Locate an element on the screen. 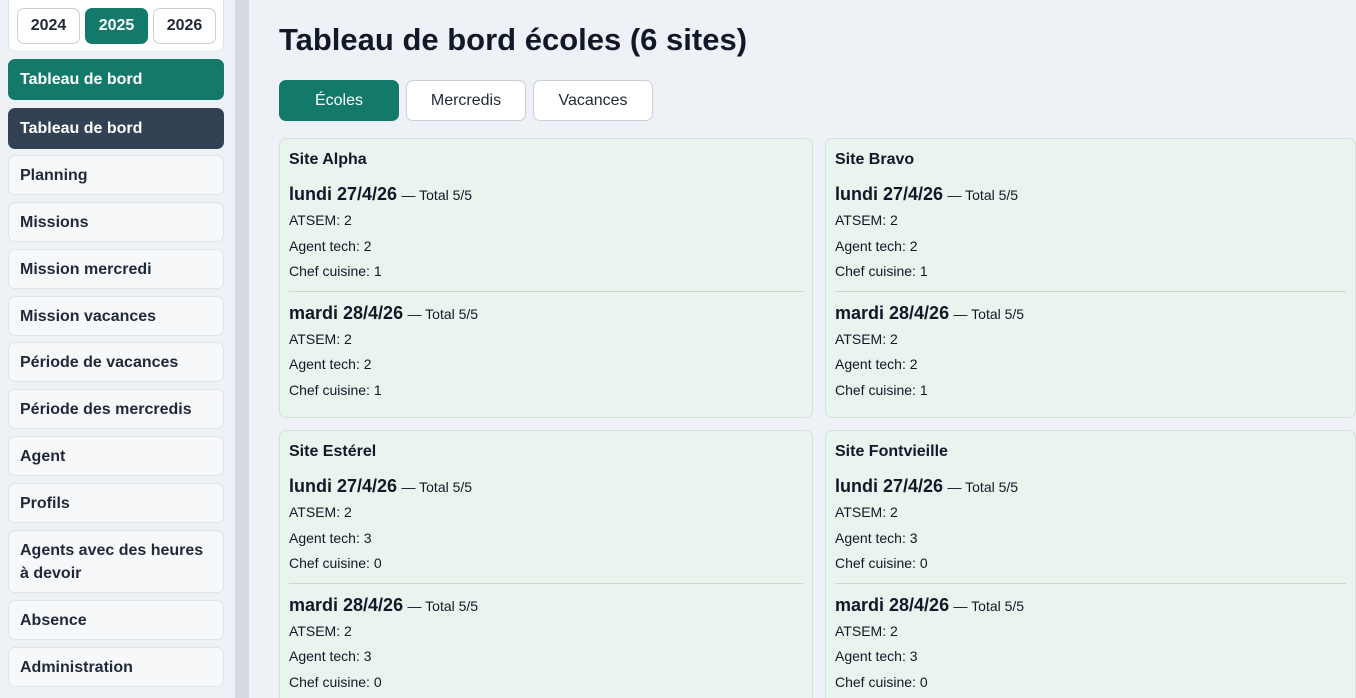  sidebar-item-periode-mercredis: Période des mercredis is located at coordinates (116, 409).